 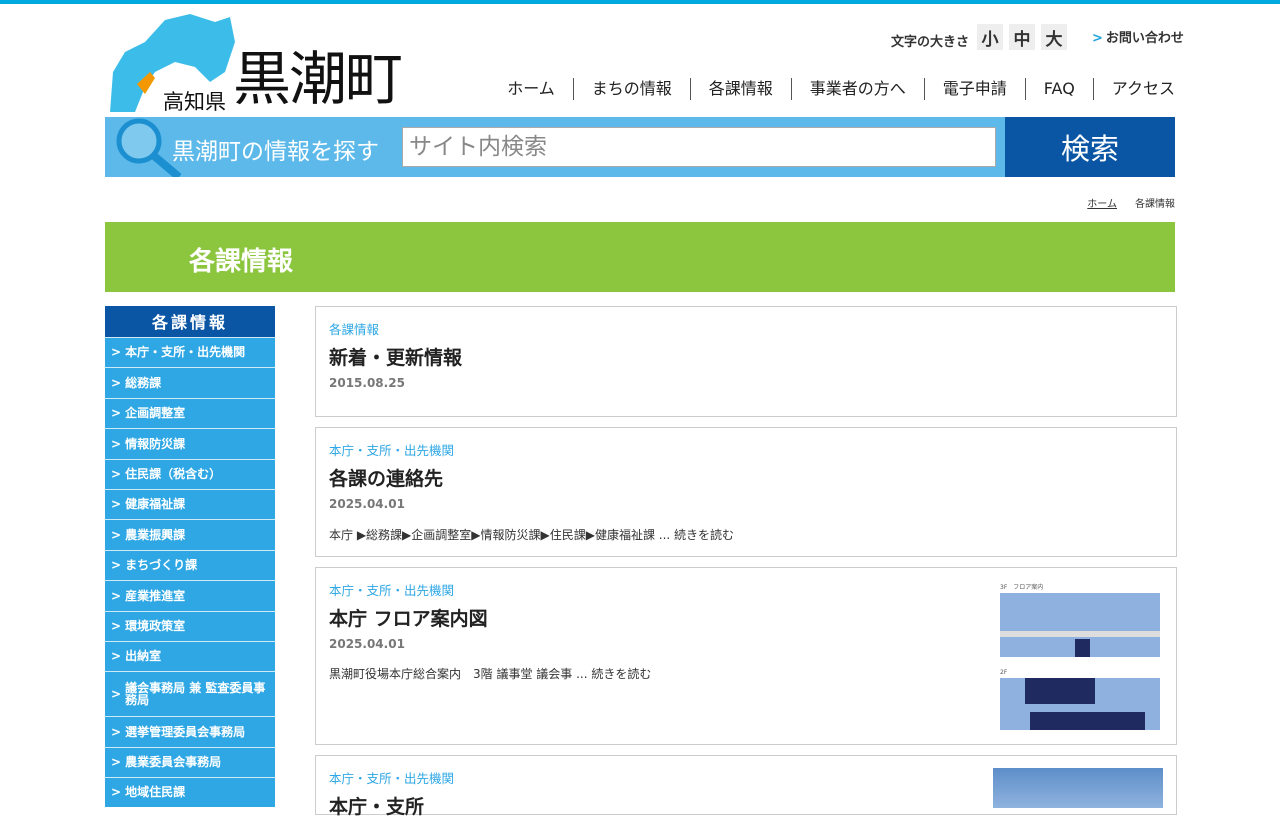 What do you see at coordinates (185, 352) in the screenshot?
I see `sidebar-item-label: 本庁・支所・出先機関` at bounding box center [185, 352].